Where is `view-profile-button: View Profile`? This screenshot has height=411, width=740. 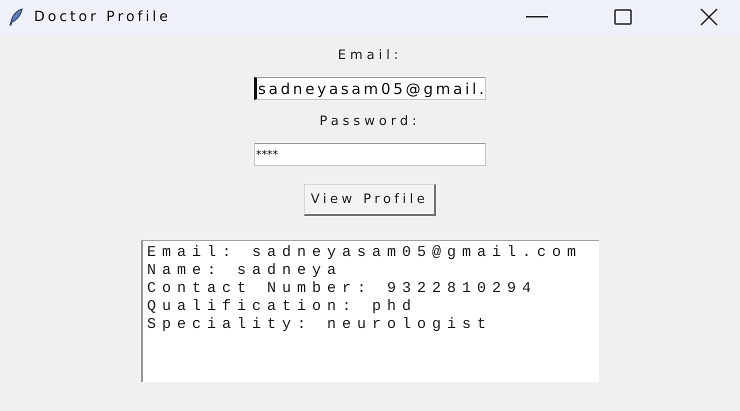
view-profile-button: View Profile is located at coordinates (370, 200).